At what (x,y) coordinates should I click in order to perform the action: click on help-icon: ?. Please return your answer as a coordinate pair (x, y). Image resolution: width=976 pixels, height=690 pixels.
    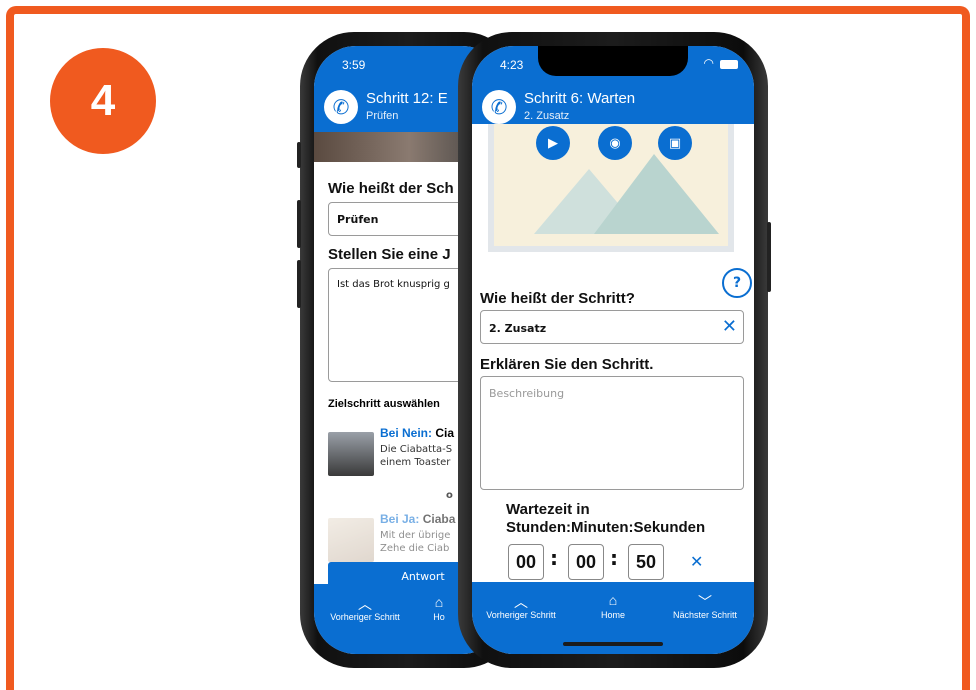
    Looking at the image, I should click on (737, 283).